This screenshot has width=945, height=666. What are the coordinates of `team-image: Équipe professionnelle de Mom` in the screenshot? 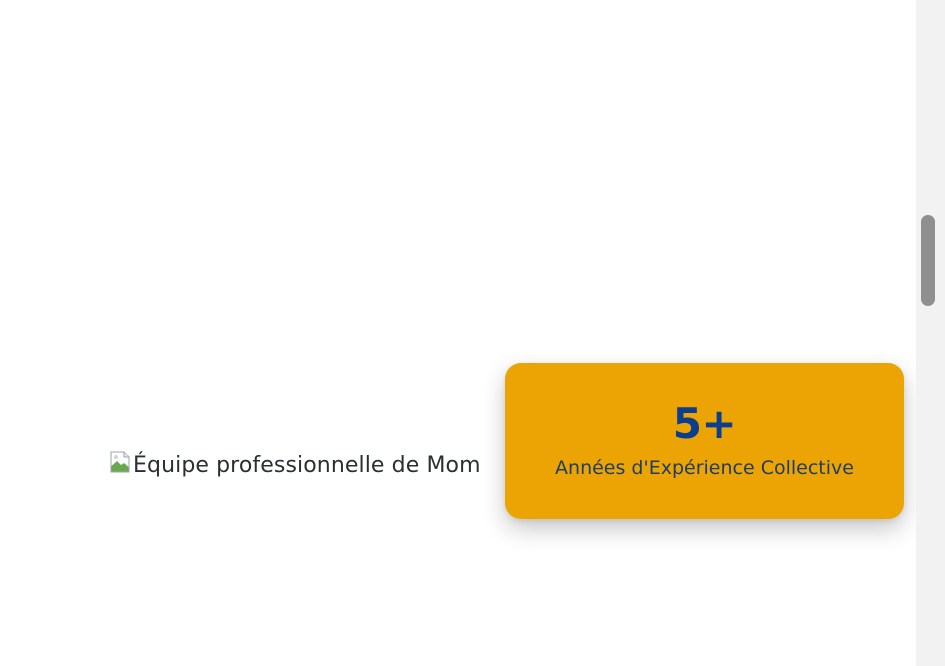 It's located at (309, 465).